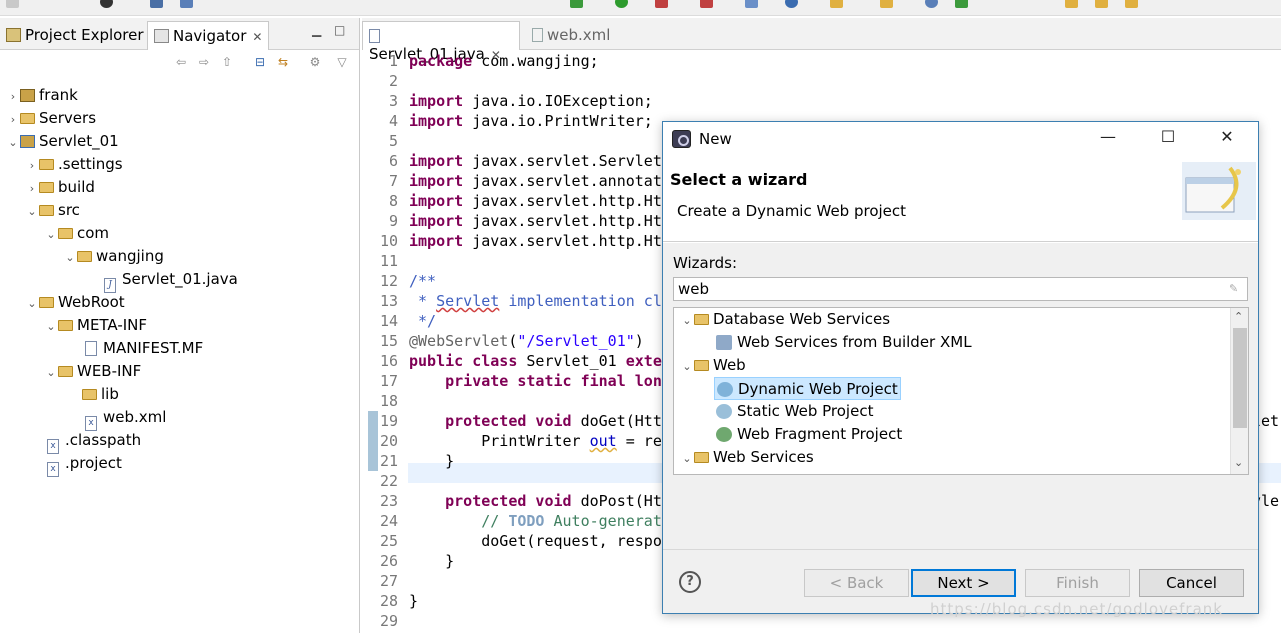 The width and height of the screenshot is (1281, 633). I want to click on tree-item-label: web.xml, so click(135, 417).